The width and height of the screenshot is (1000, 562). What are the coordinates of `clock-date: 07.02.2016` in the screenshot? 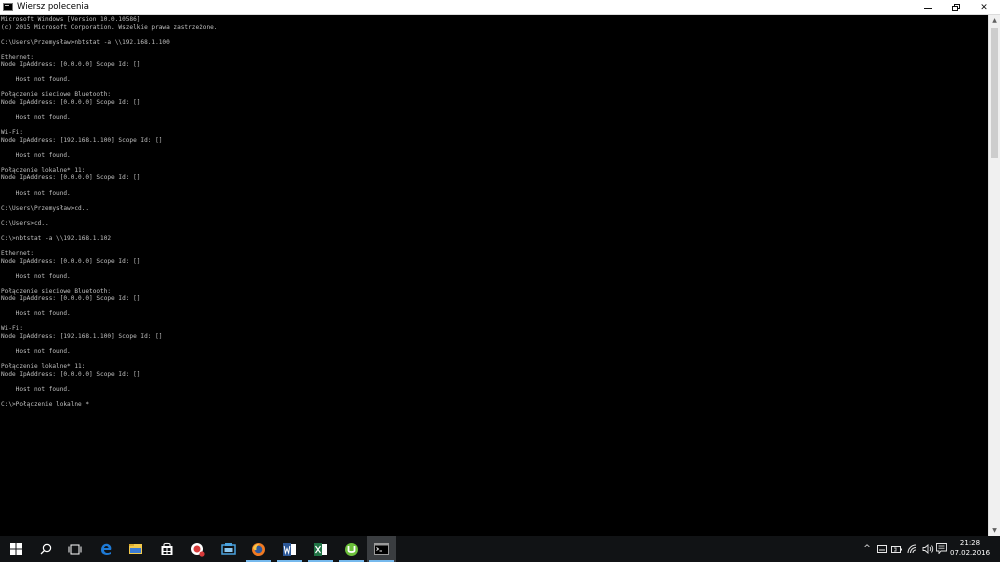 It's located at (970, 553).